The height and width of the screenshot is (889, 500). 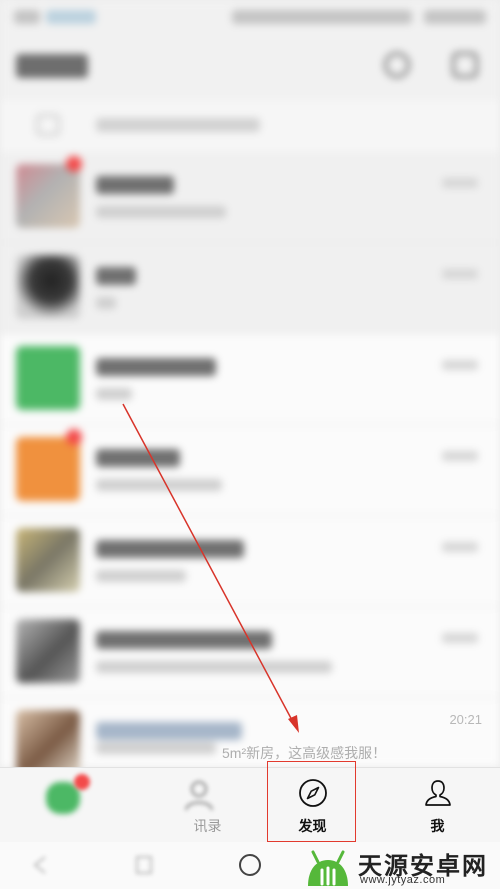 I want to click on watermark-url: www.jytyaz.com, so click(x=403, y=880).